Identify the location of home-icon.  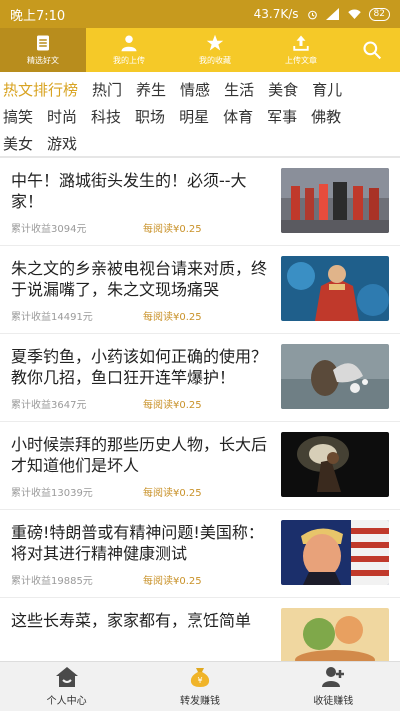
(66, 677).